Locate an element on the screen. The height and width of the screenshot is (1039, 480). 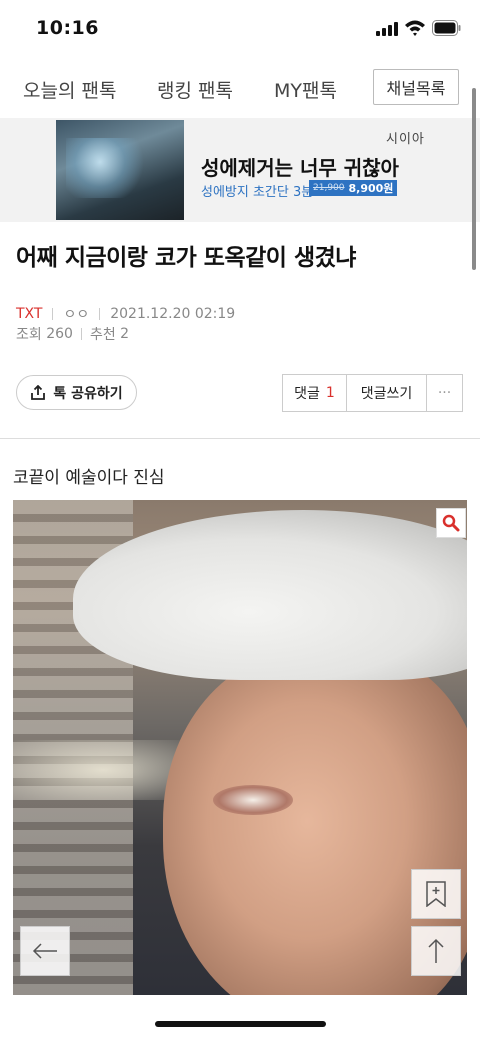
ad-headline: 성에제거는 너무 귀찮아 is located at coordinates (300, 168).